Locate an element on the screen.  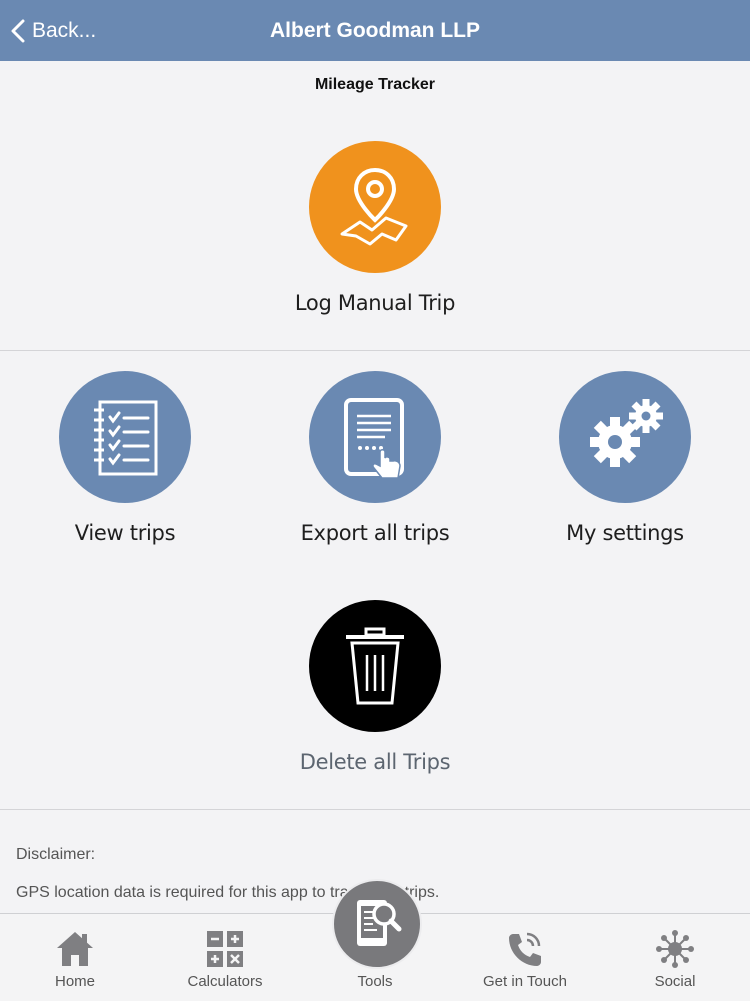
view-trips-button: View trips is located at coordinates (125, 458).